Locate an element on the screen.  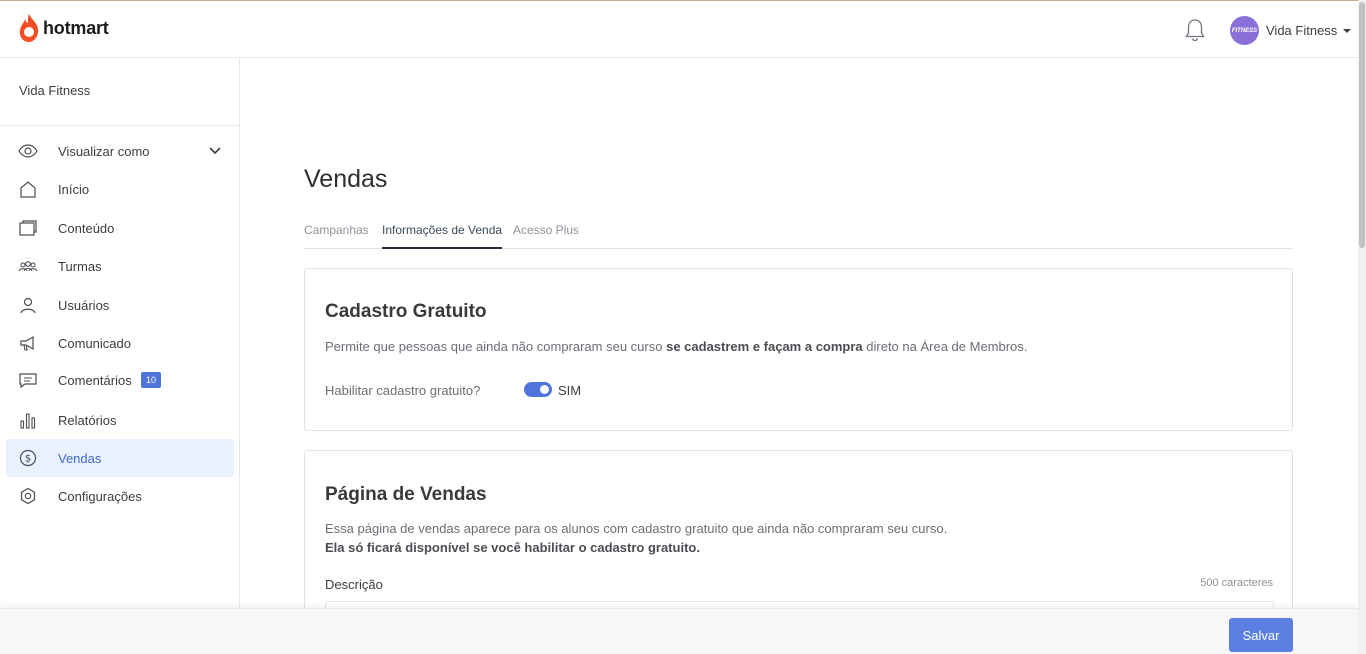
free-signup-toggle is located at coordinates (538, 389).